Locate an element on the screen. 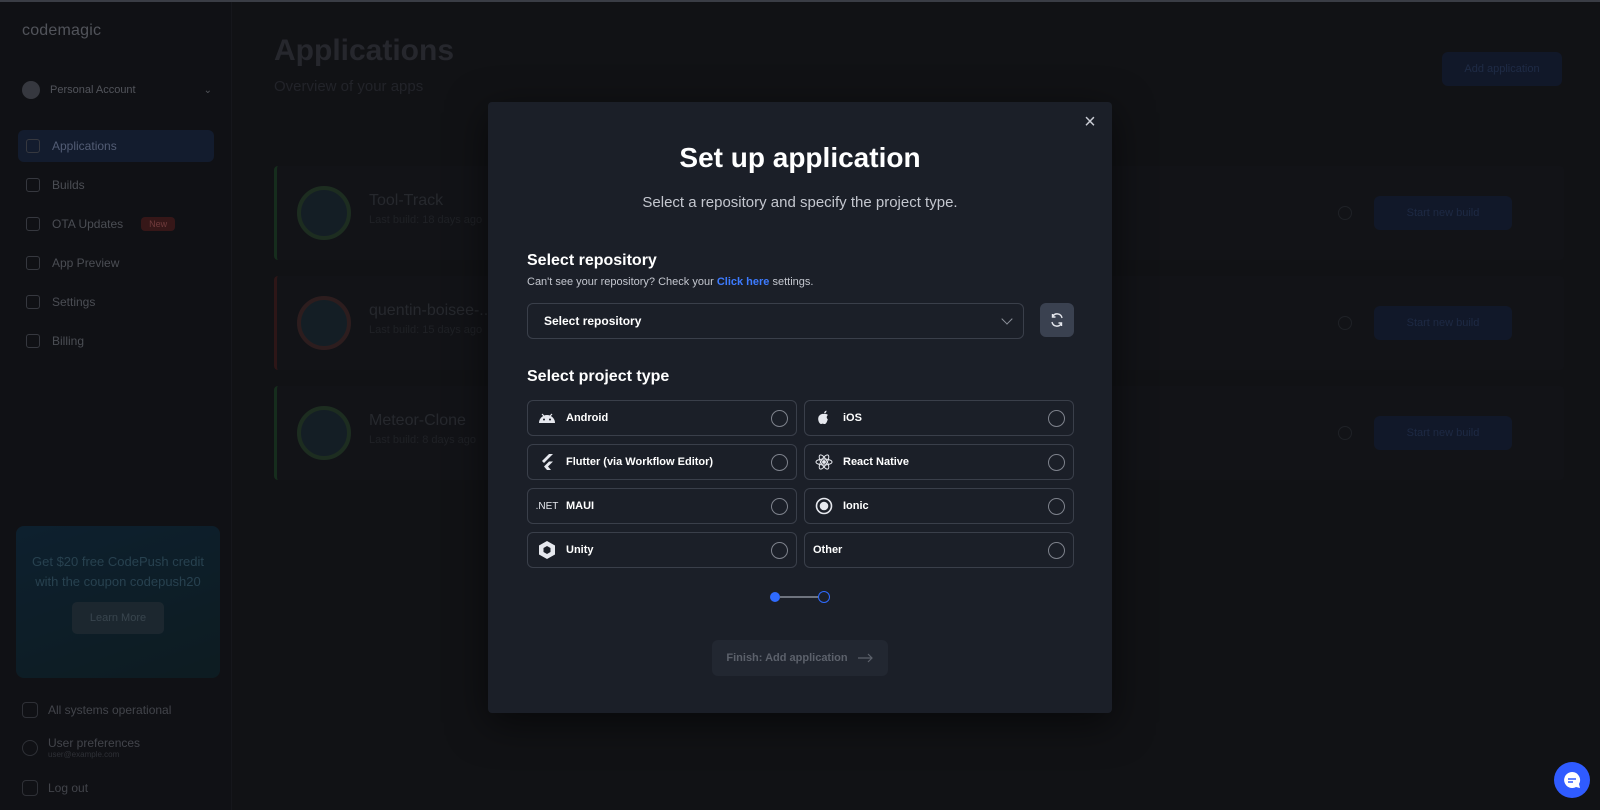  project-type-flutter: Flutter (via Workflow Editor) is located at coordinates (662, 462).